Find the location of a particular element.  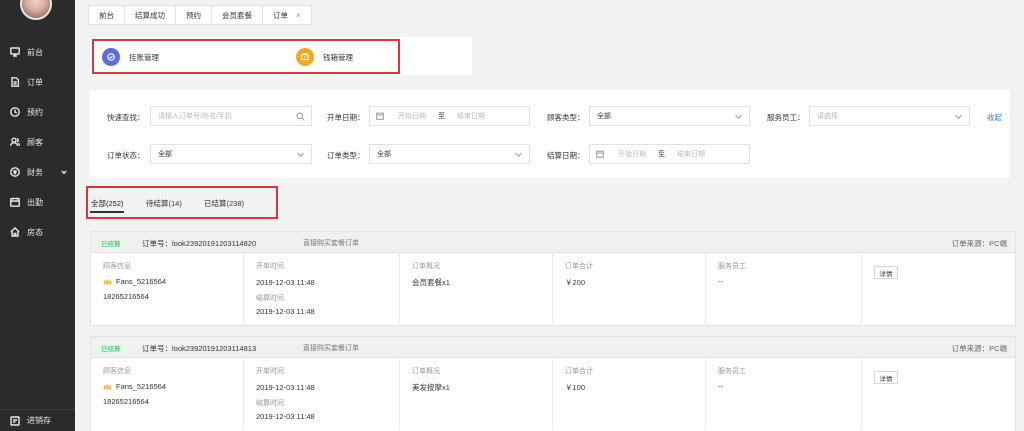

users-icon is located at coordinates (15, 142).